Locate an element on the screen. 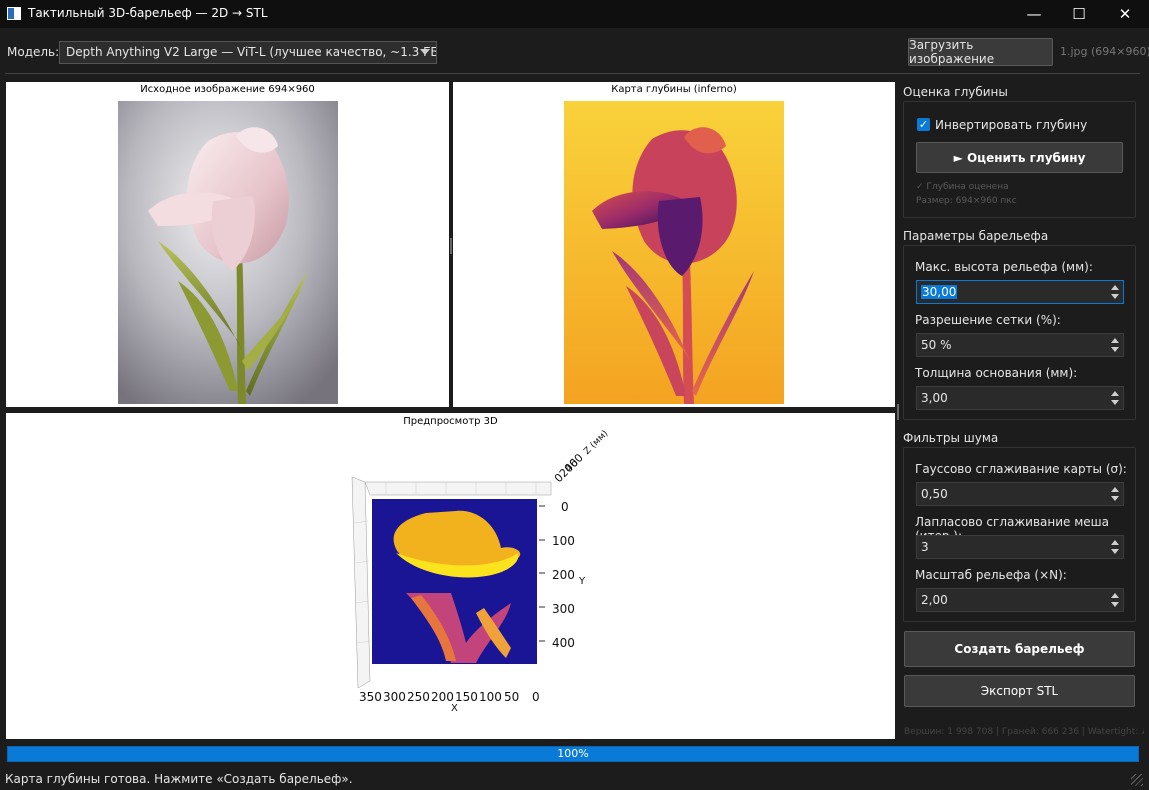 The height and width of the screenshot is (790, 1149). window-title: Тактильный 3D-барельеф — 2D → STL is located at coordinates (148, 13).